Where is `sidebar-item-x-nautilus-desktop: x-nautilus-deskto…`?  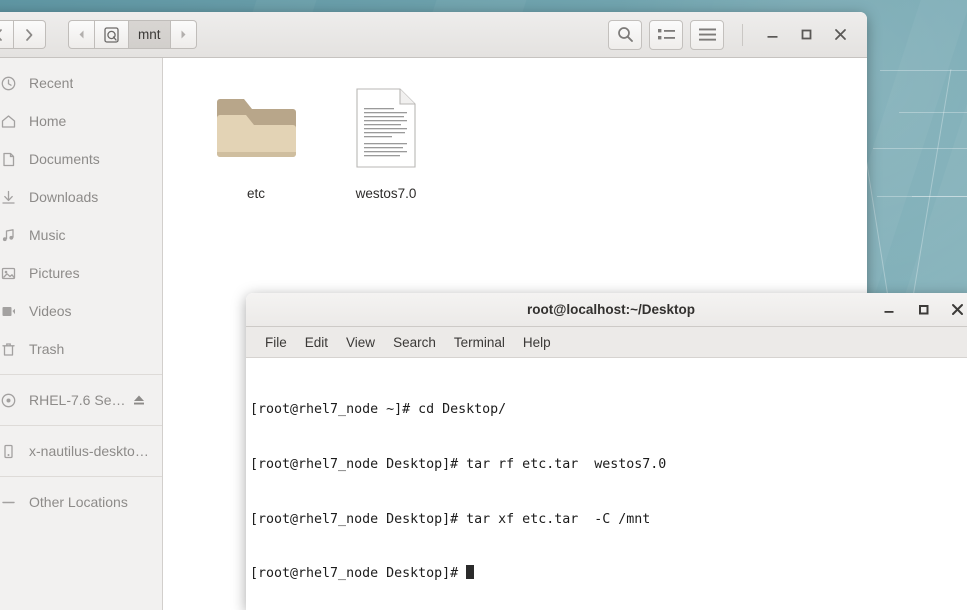 sidebar-item-x-nautilus-desktop: x-nautilus-deskto… is located at coordinates (81, 451).